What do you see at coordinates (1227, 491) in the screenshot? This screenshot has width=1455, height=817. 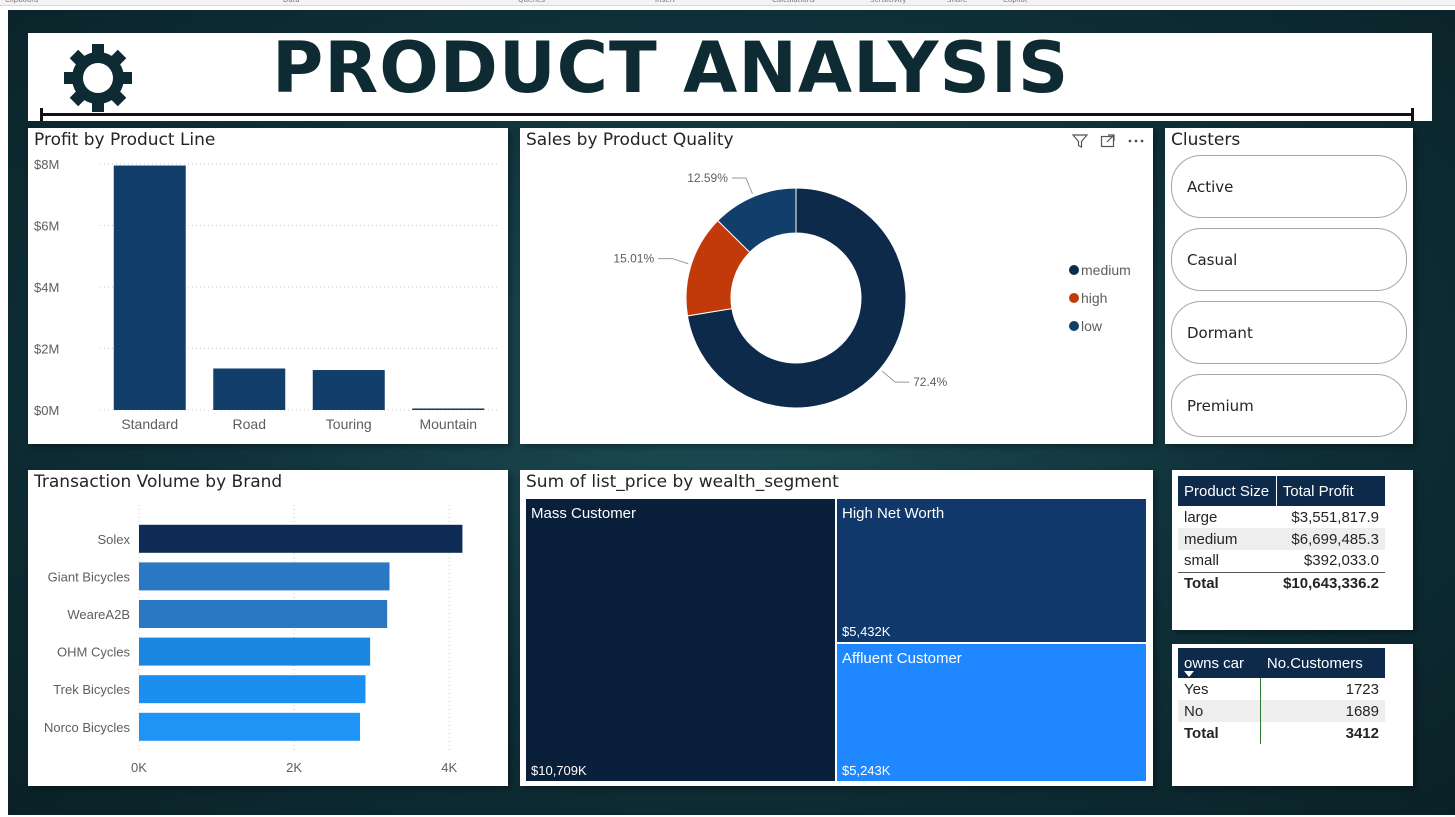 I see `column-header: Product Size` at bounding box center [1227, 491].